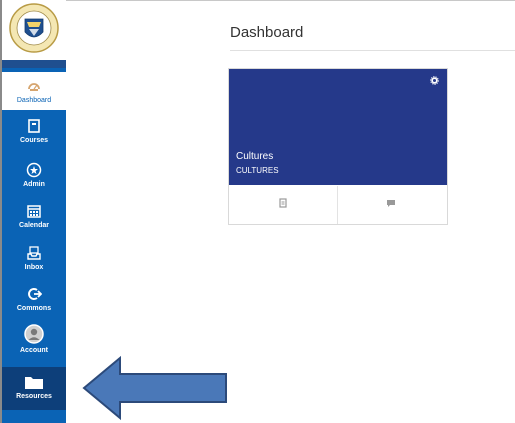 The width and height of the screenshot is (515, 423). Describe the element at coordinates (34, 383) in the screenshot. I see `folder-icon` at that location.